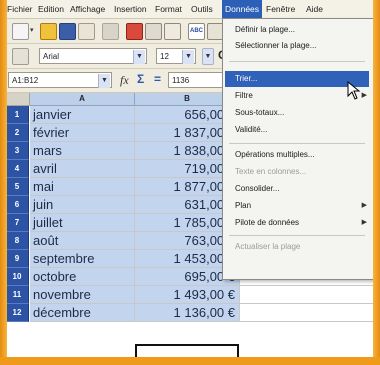 The width and height of the screenshot is (380, 365). What do you see at coordinates (190, 361) in the screenshot?
I see `frame-border-bottom` at bounding box center [190, 361].